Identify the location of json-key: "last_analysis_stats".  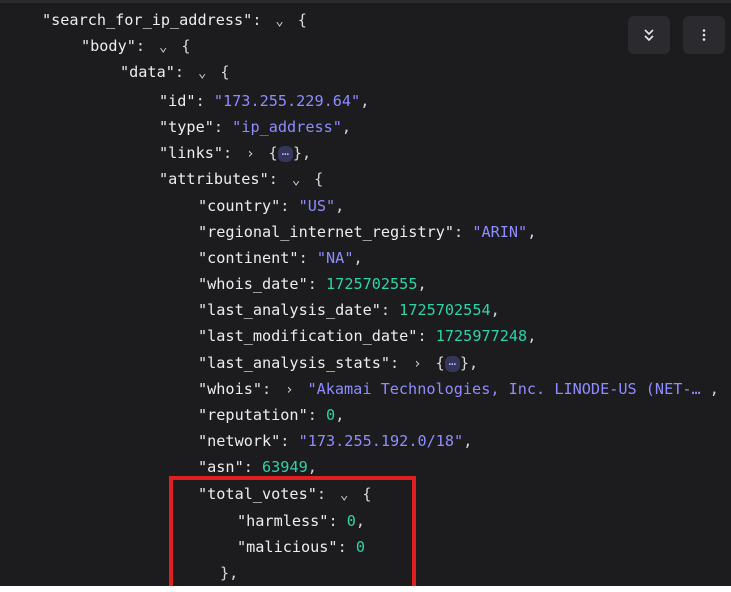
(294, 363).